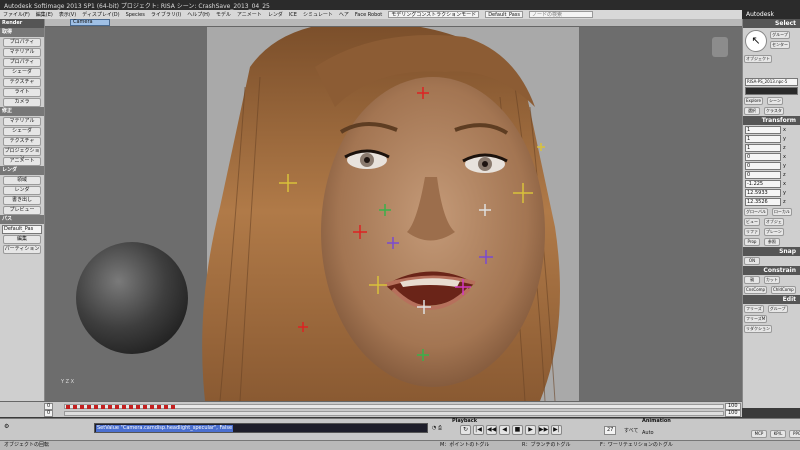 The image size is (800, 450). I want to click on cluster-button: クラスタ, so click(773, 111).